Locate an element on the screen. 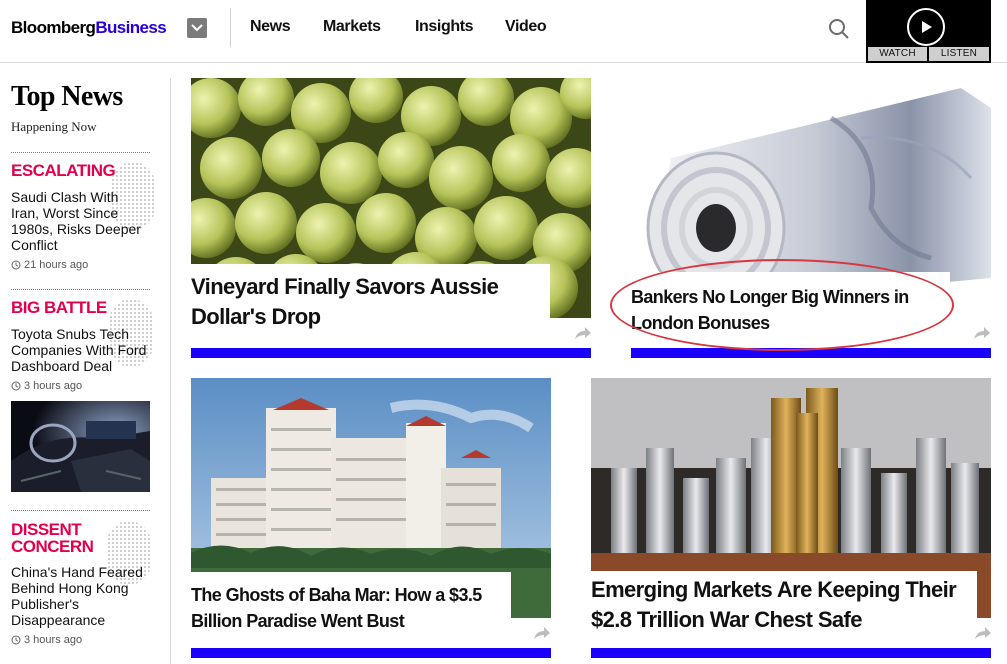 This screenshot has height=664, width=1007. listen-tab: LISTEN is located at coordinates (959, 54).